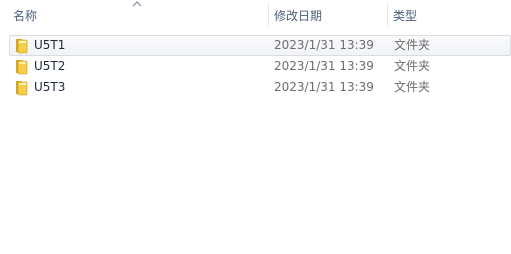  I want to click on column-header-bar: 名称 修改日期 类型, so click(255, 16).